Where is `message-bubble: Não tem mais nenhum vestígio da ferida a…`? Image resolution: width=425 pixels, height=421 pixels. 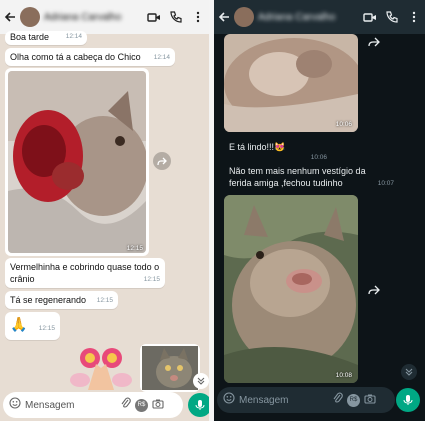
message-bubble: Não tem mais nenhum vestígio da ferida a… is located at coordinates (309, 177).